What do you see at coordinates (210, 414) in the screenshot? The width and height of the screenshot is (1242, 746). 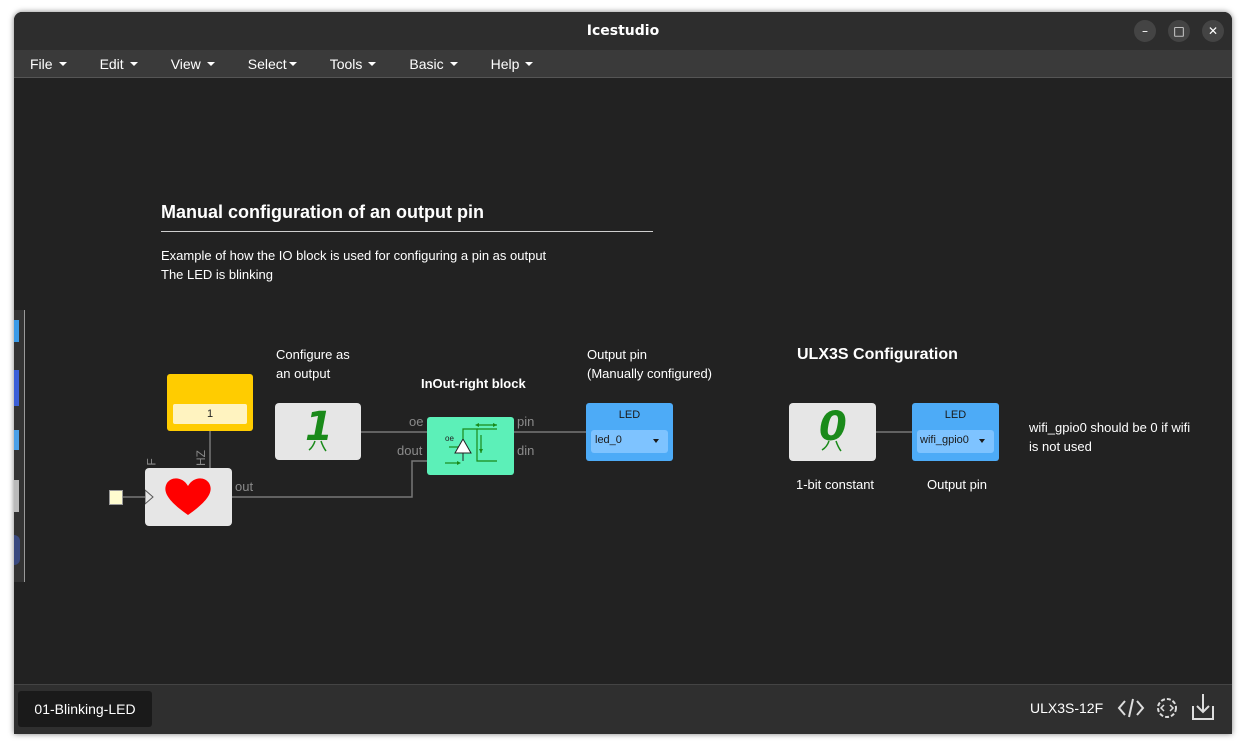 I see `parameter-value: 1` at bounding box center [210, 414].